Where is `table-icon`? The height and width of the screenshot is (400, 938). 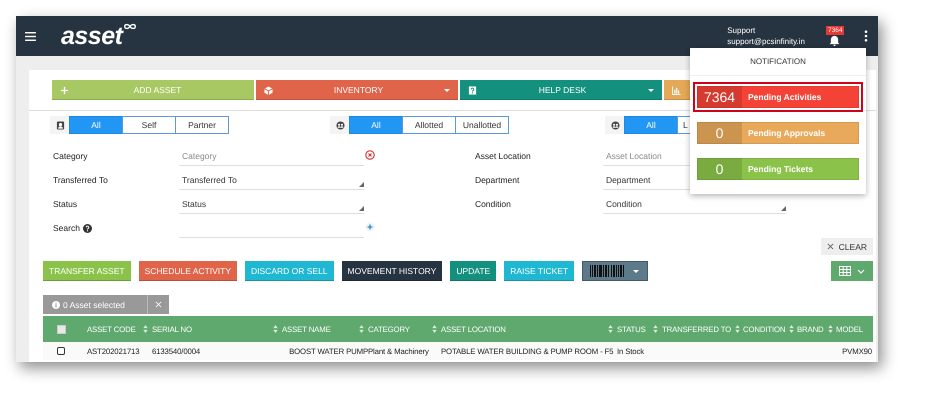
table-icon is located at coordinates (845, 271).